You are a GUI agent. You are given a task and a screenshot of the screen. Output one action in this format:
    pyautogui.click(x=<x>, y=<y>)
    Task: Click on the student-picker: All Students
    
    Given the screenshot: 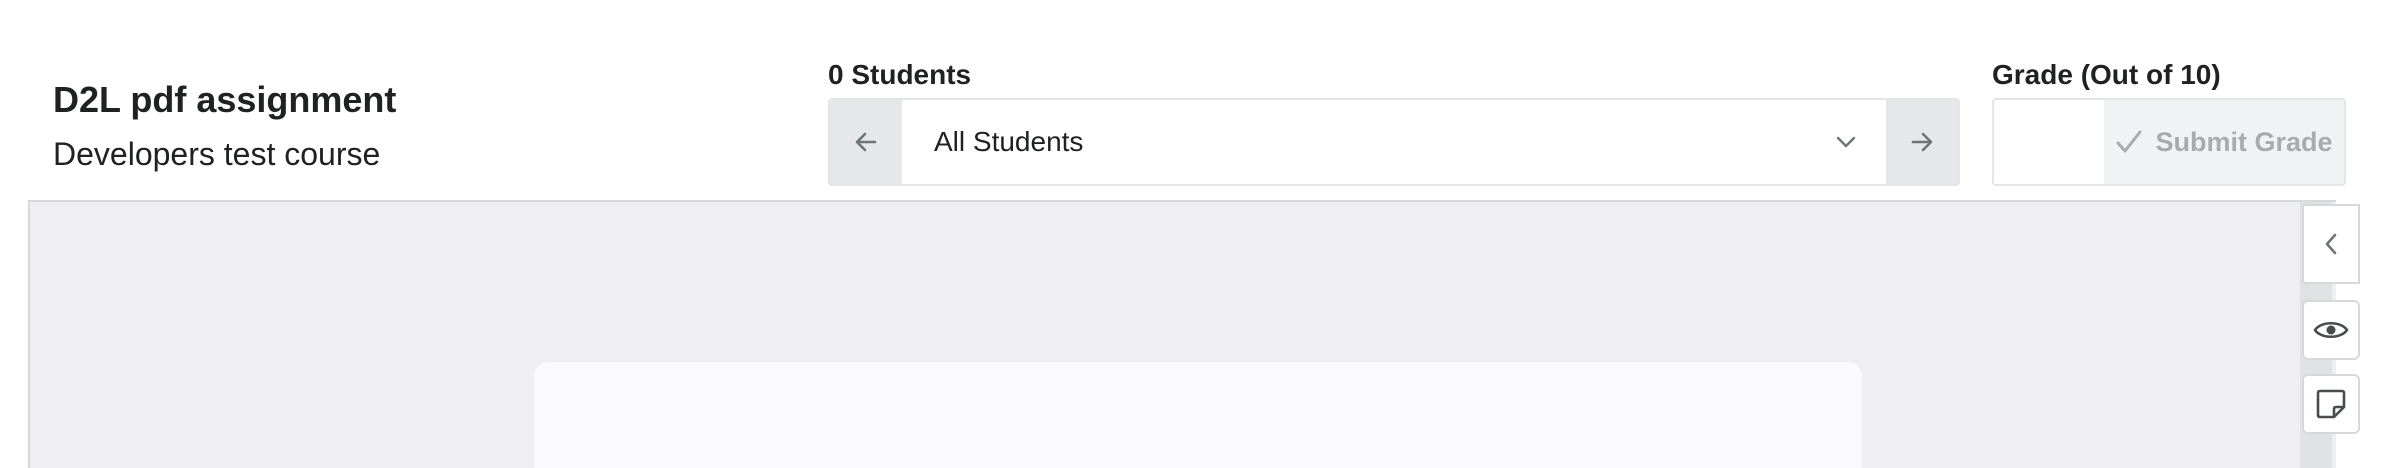 What is the action you would take?
    pyautogui.click(x=1394, y=142)
    